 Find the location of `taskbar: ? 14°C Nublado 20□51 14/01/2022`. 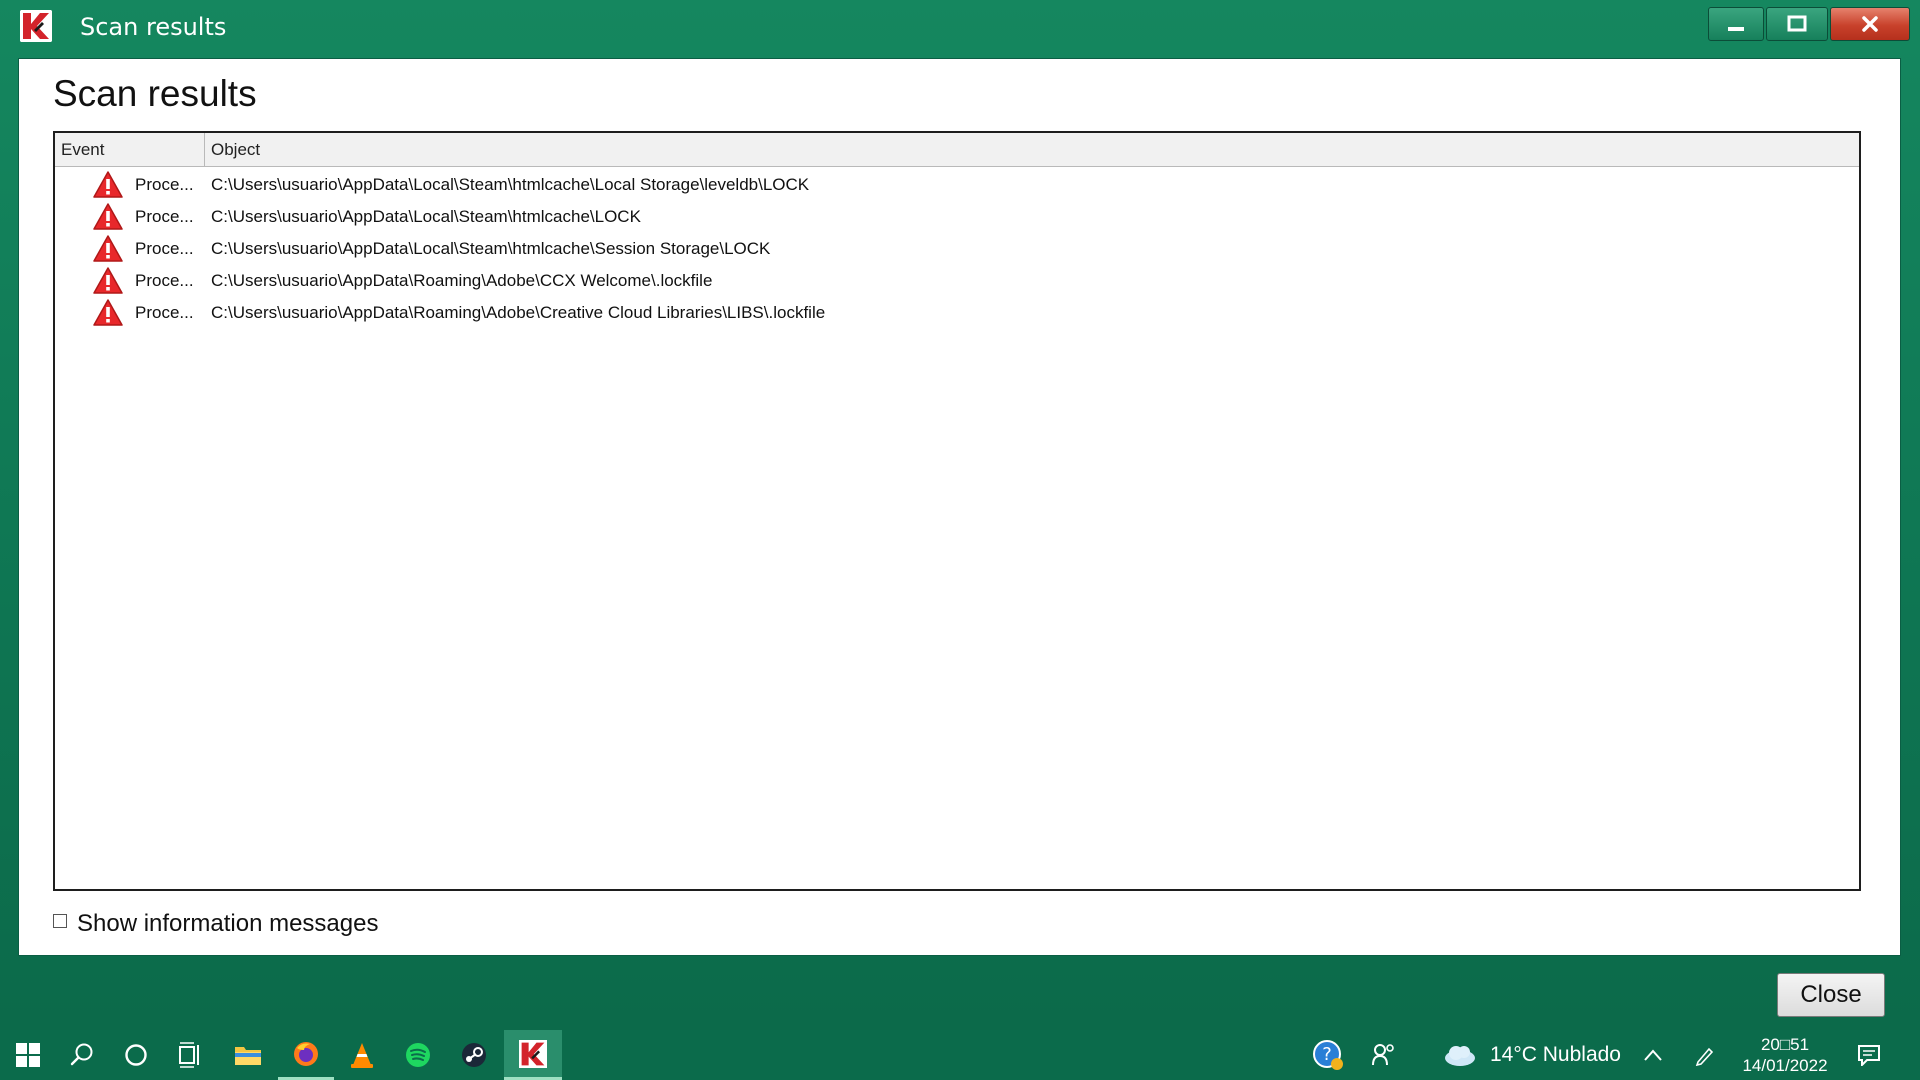

taskbar: ? 14°C Nublado 20□51 14/01/2022 is located at coordinates (960, 1055).